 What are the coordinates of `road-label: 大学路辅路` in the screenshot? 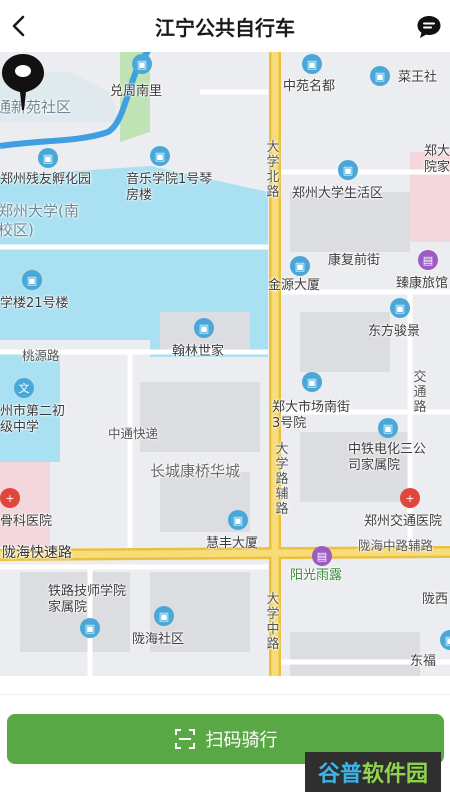 It's located at (282, 479).